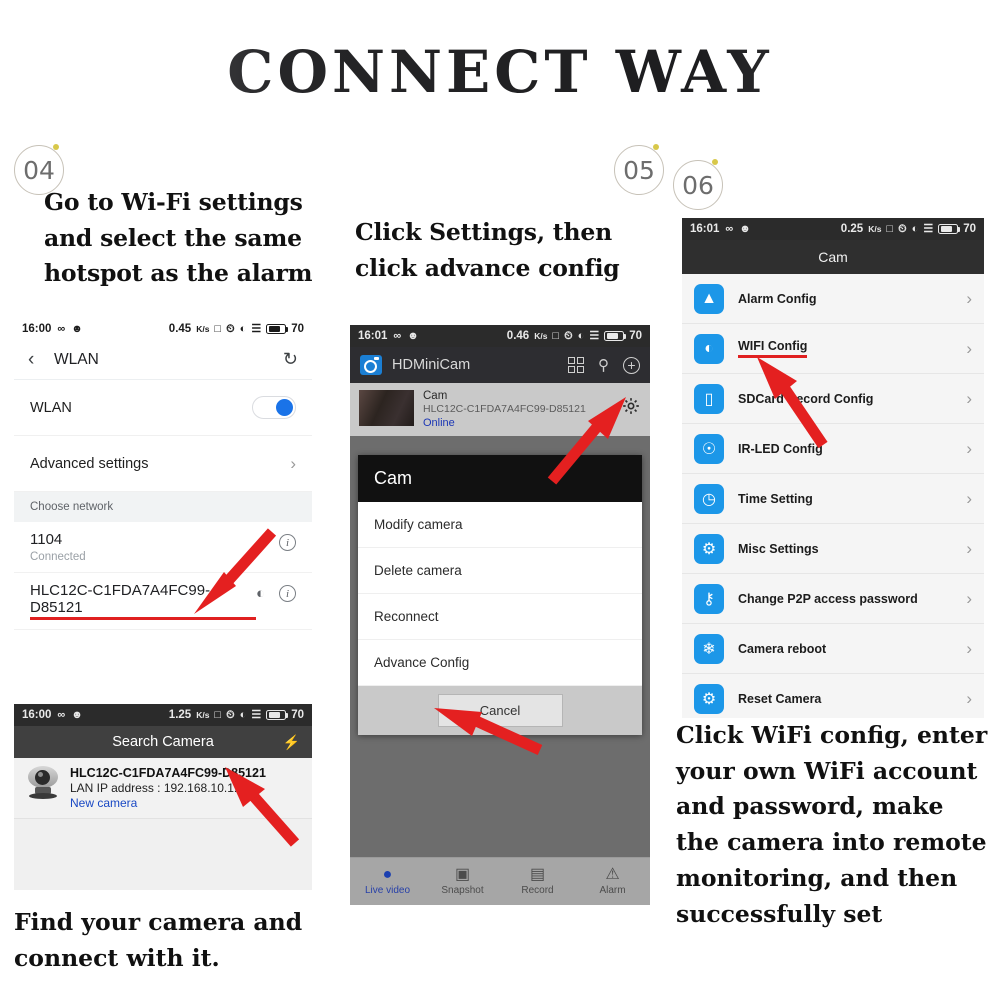  I want to click on settings-row-label: Time Setting, so click(775, 498).